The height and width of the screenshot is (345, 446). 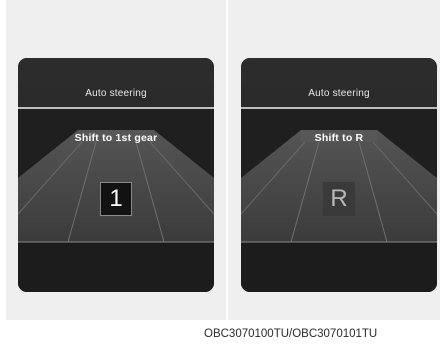 I want to click on right-message: Shift to R, so click(x=339, y=138).